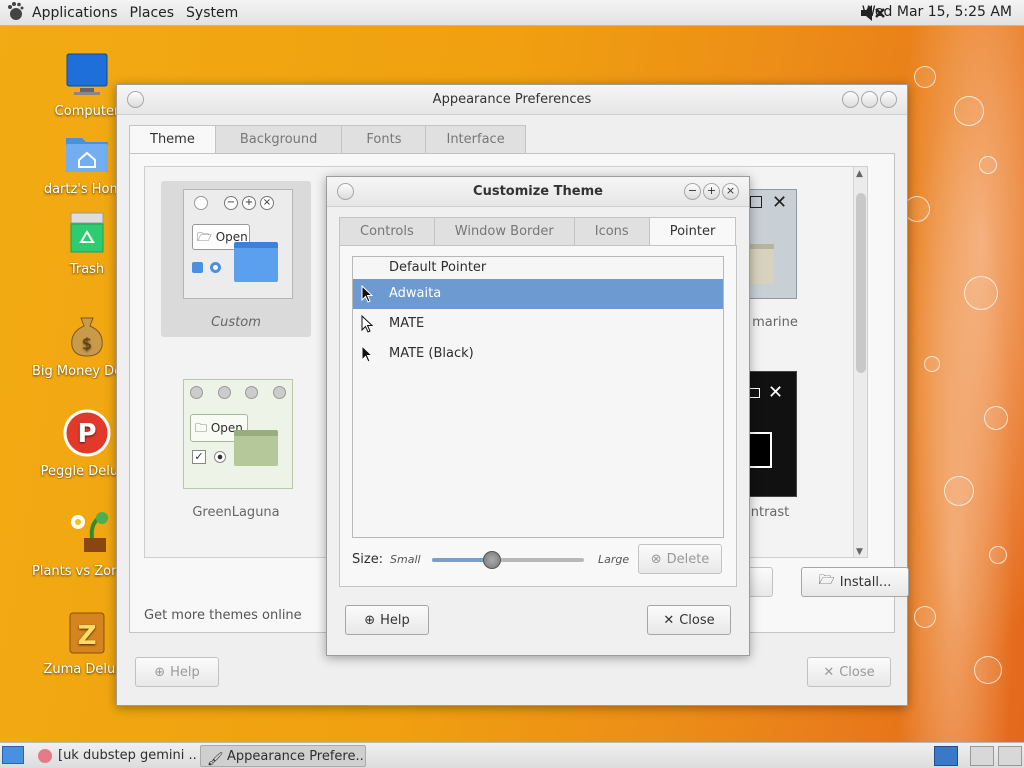  I want to click on preview-minimize-icon: −, so click(231, 203).